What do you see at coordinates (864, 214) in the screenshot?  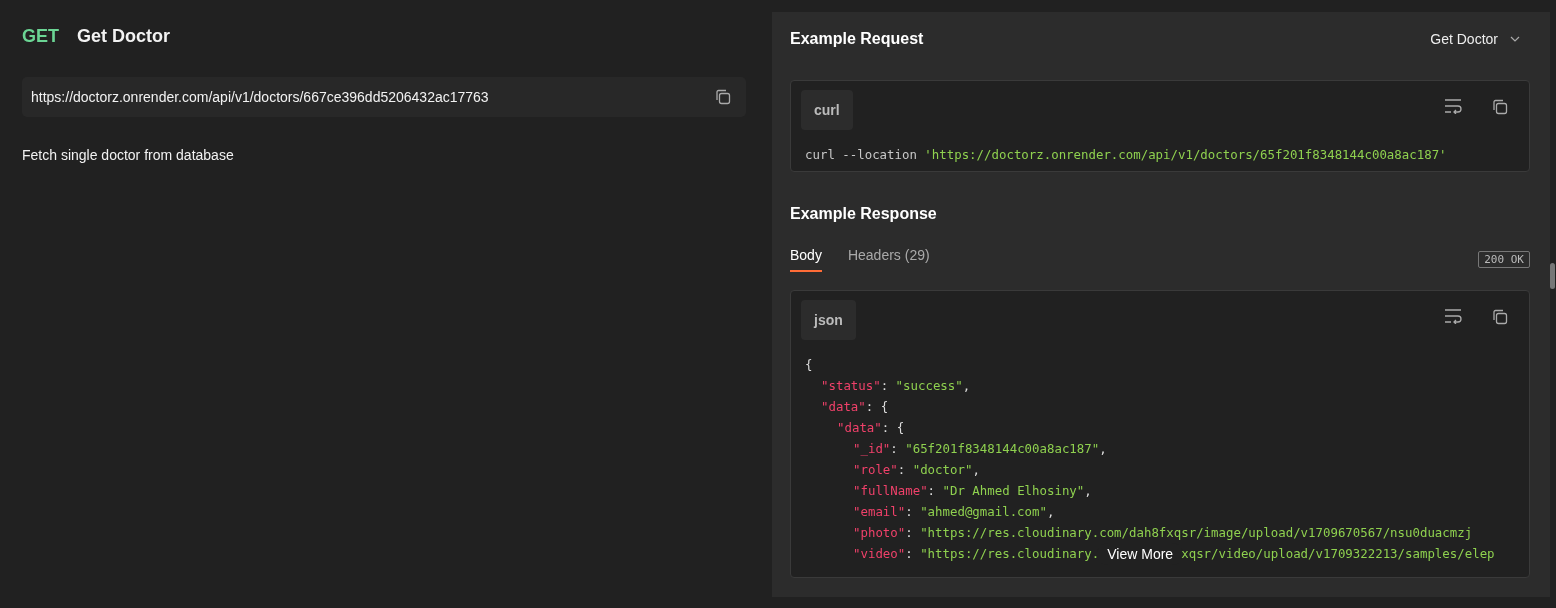 I see `section-heading: Example Response` at bounding box center [864, 214].